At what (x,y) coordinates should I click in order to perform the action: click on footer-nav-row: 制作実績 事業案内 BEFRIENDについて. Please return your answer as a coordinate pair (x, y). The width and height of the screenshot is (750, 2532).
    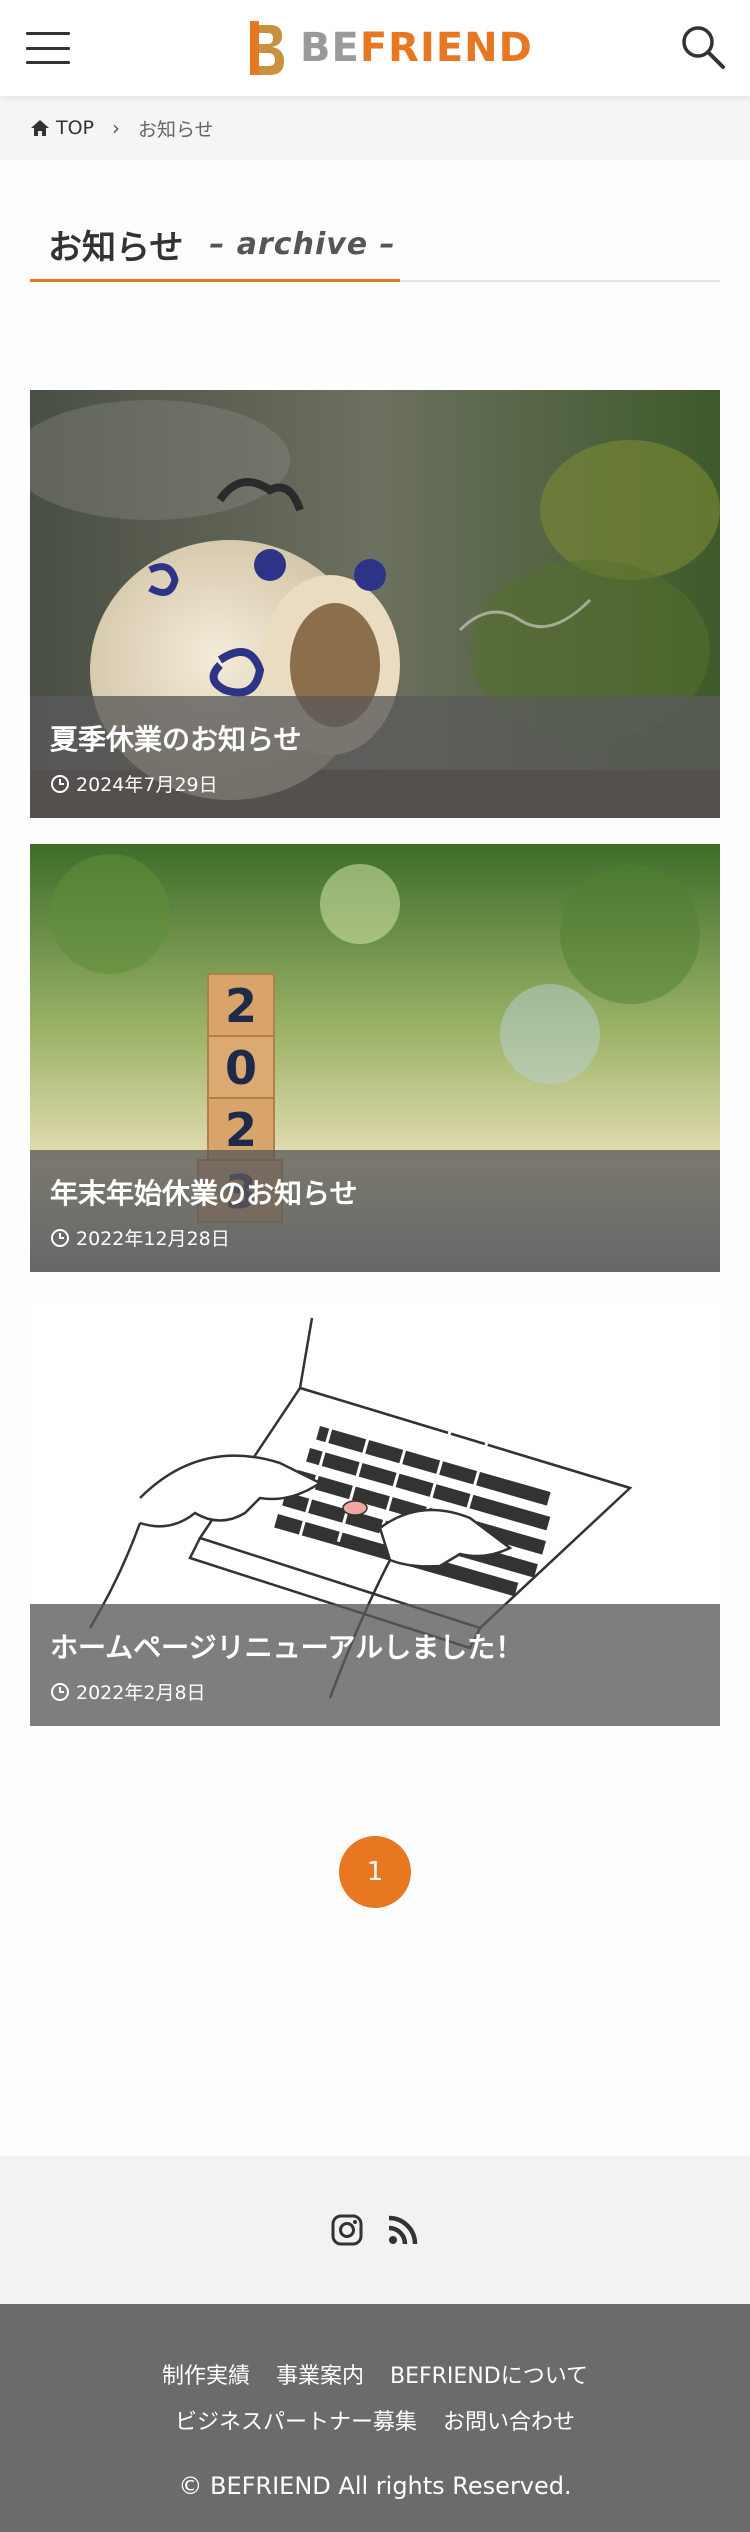
    Looking at the image, I should click on (375, 2374).